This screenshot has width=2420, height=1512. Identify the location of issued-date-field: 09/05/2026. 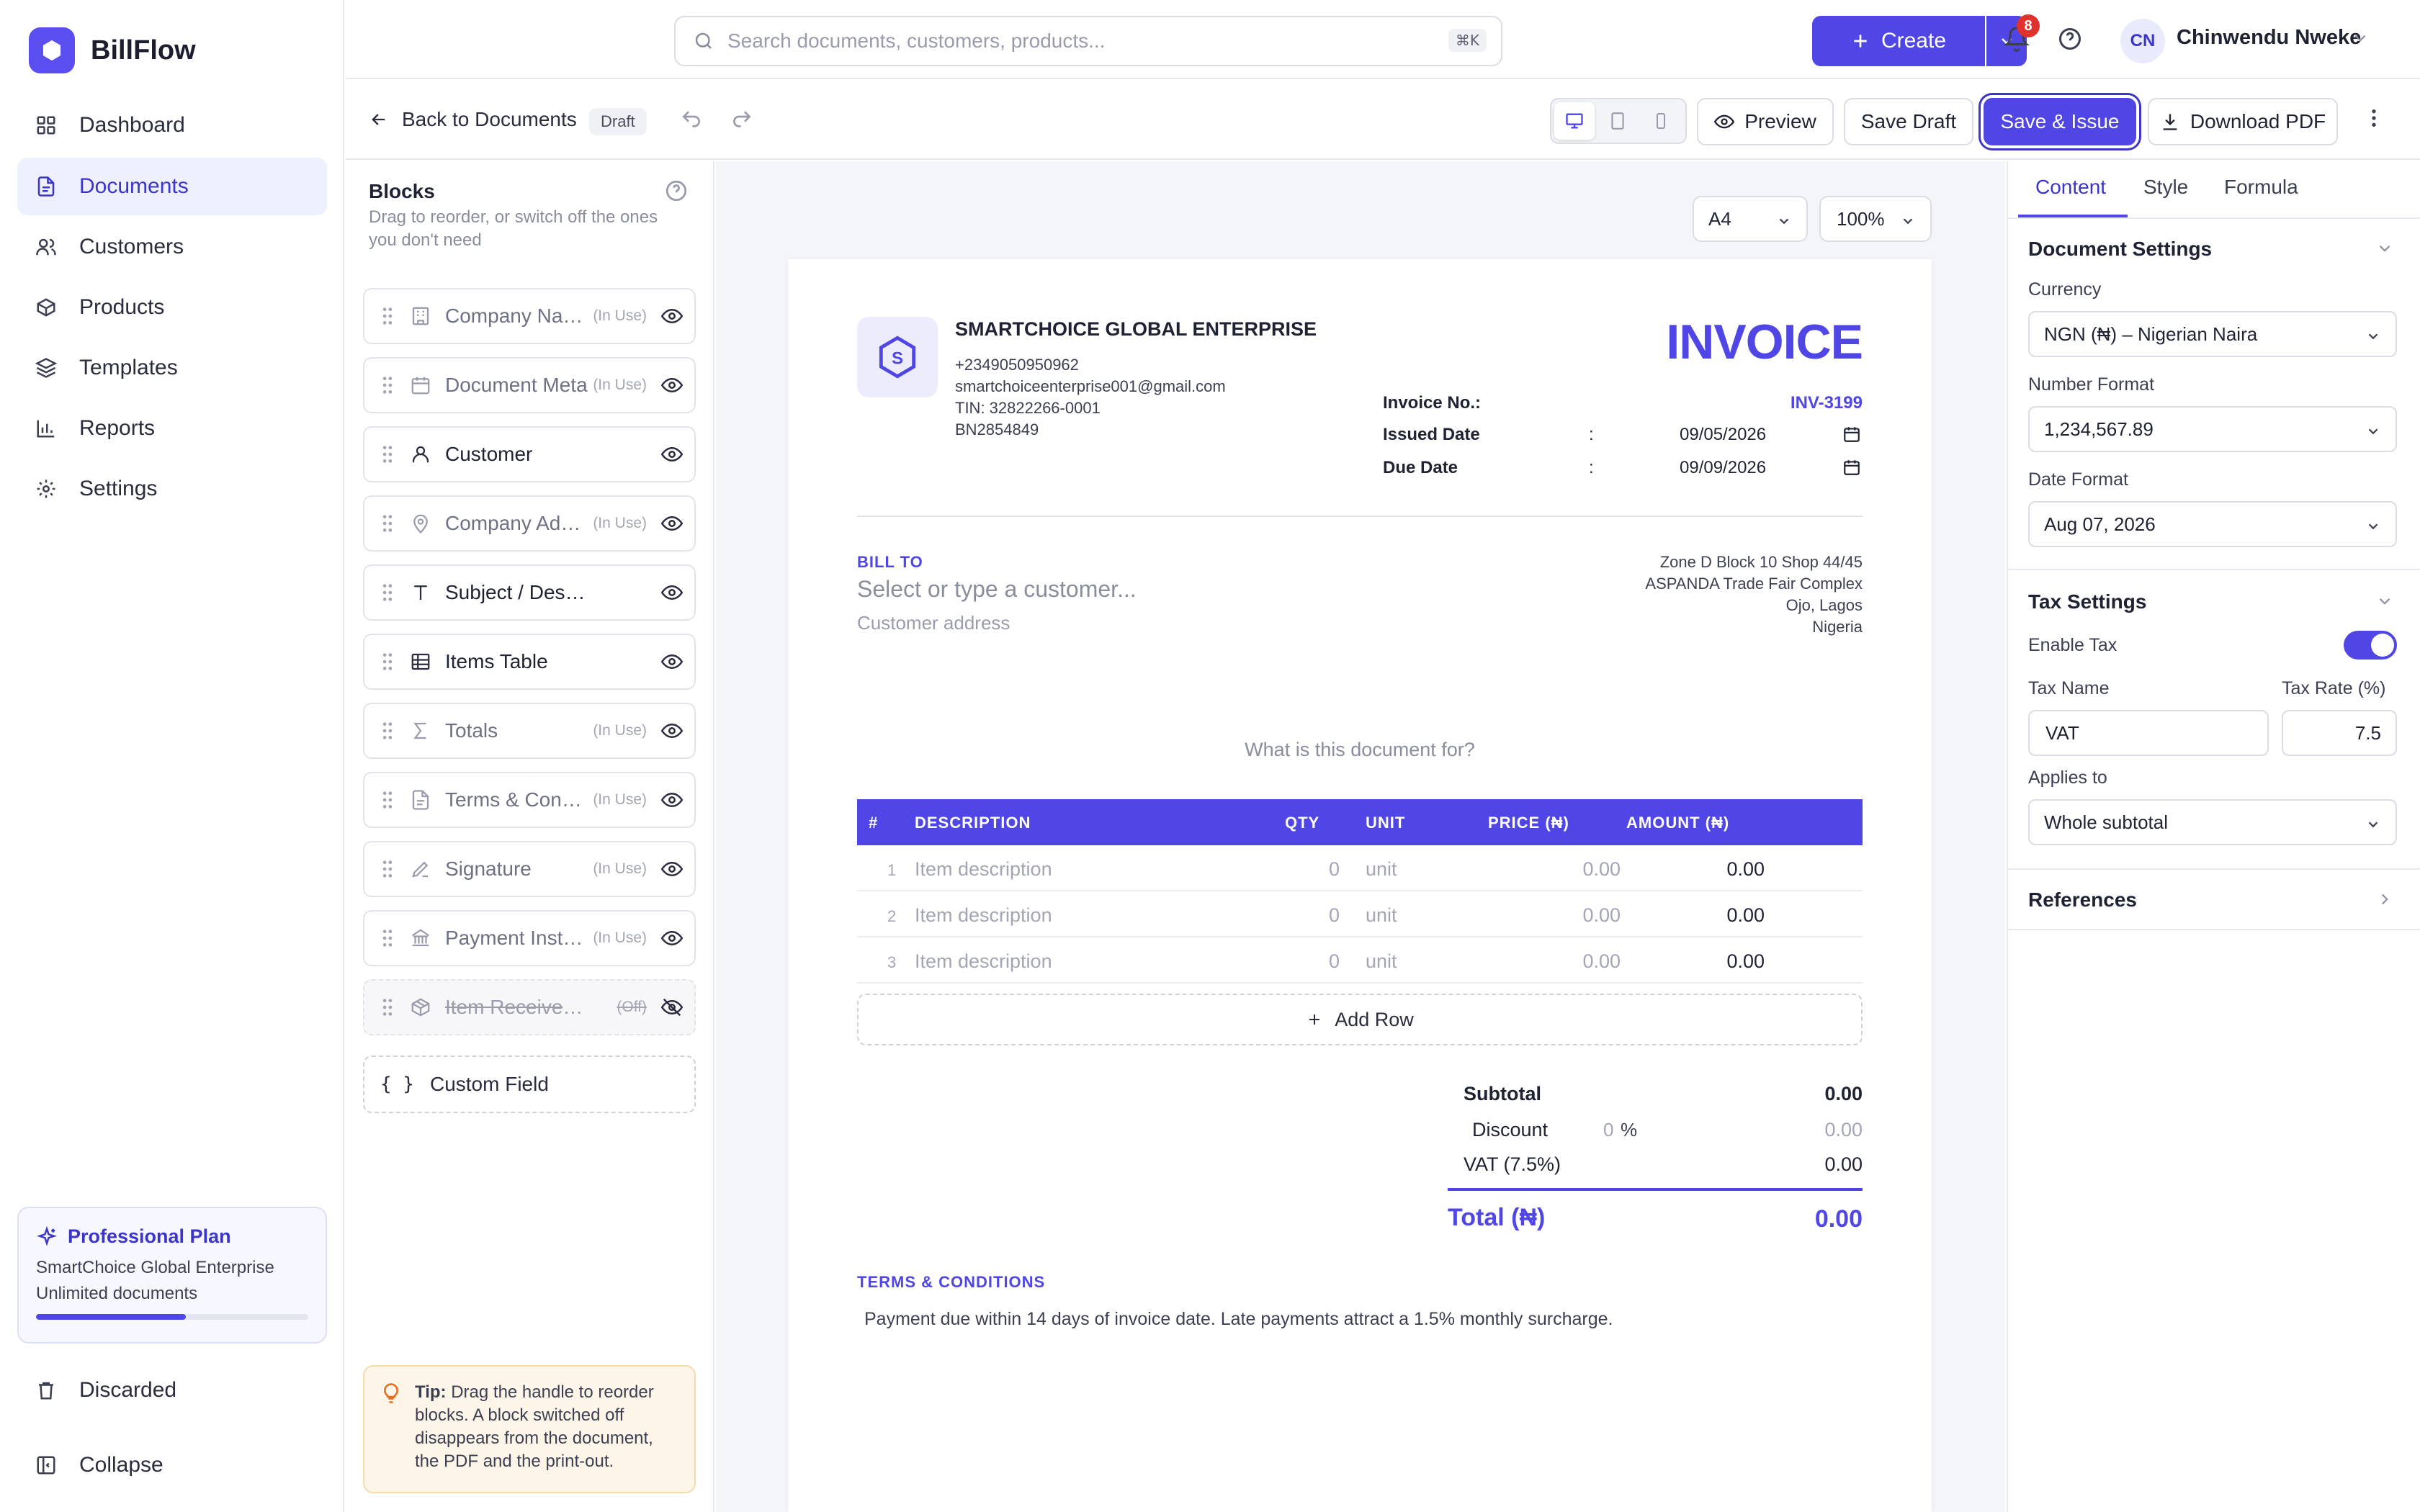
(1723, 435).